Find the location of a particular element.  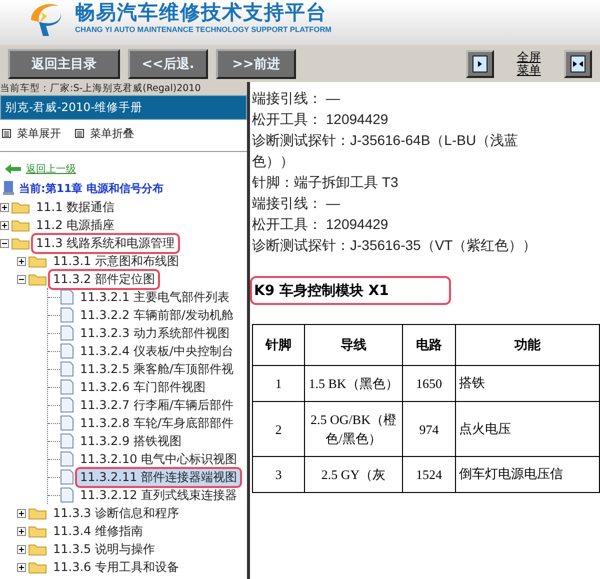

vehicle-info: 当前车型：厂家:S-上海别克君威(Regal)2010 is located at coordinates (123, 88).